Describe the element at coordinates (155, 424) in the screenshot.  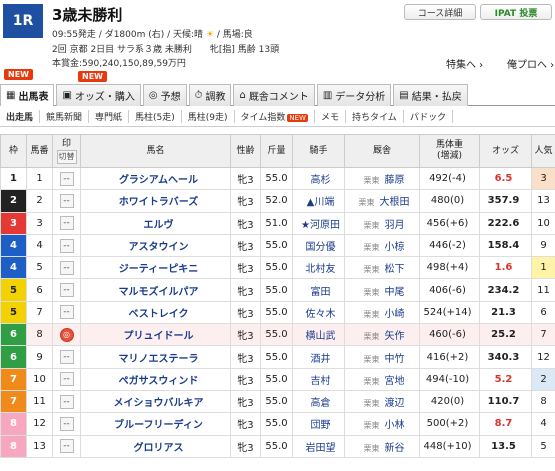
I see `horse-name-link: ブルーフリーディン` at that location.